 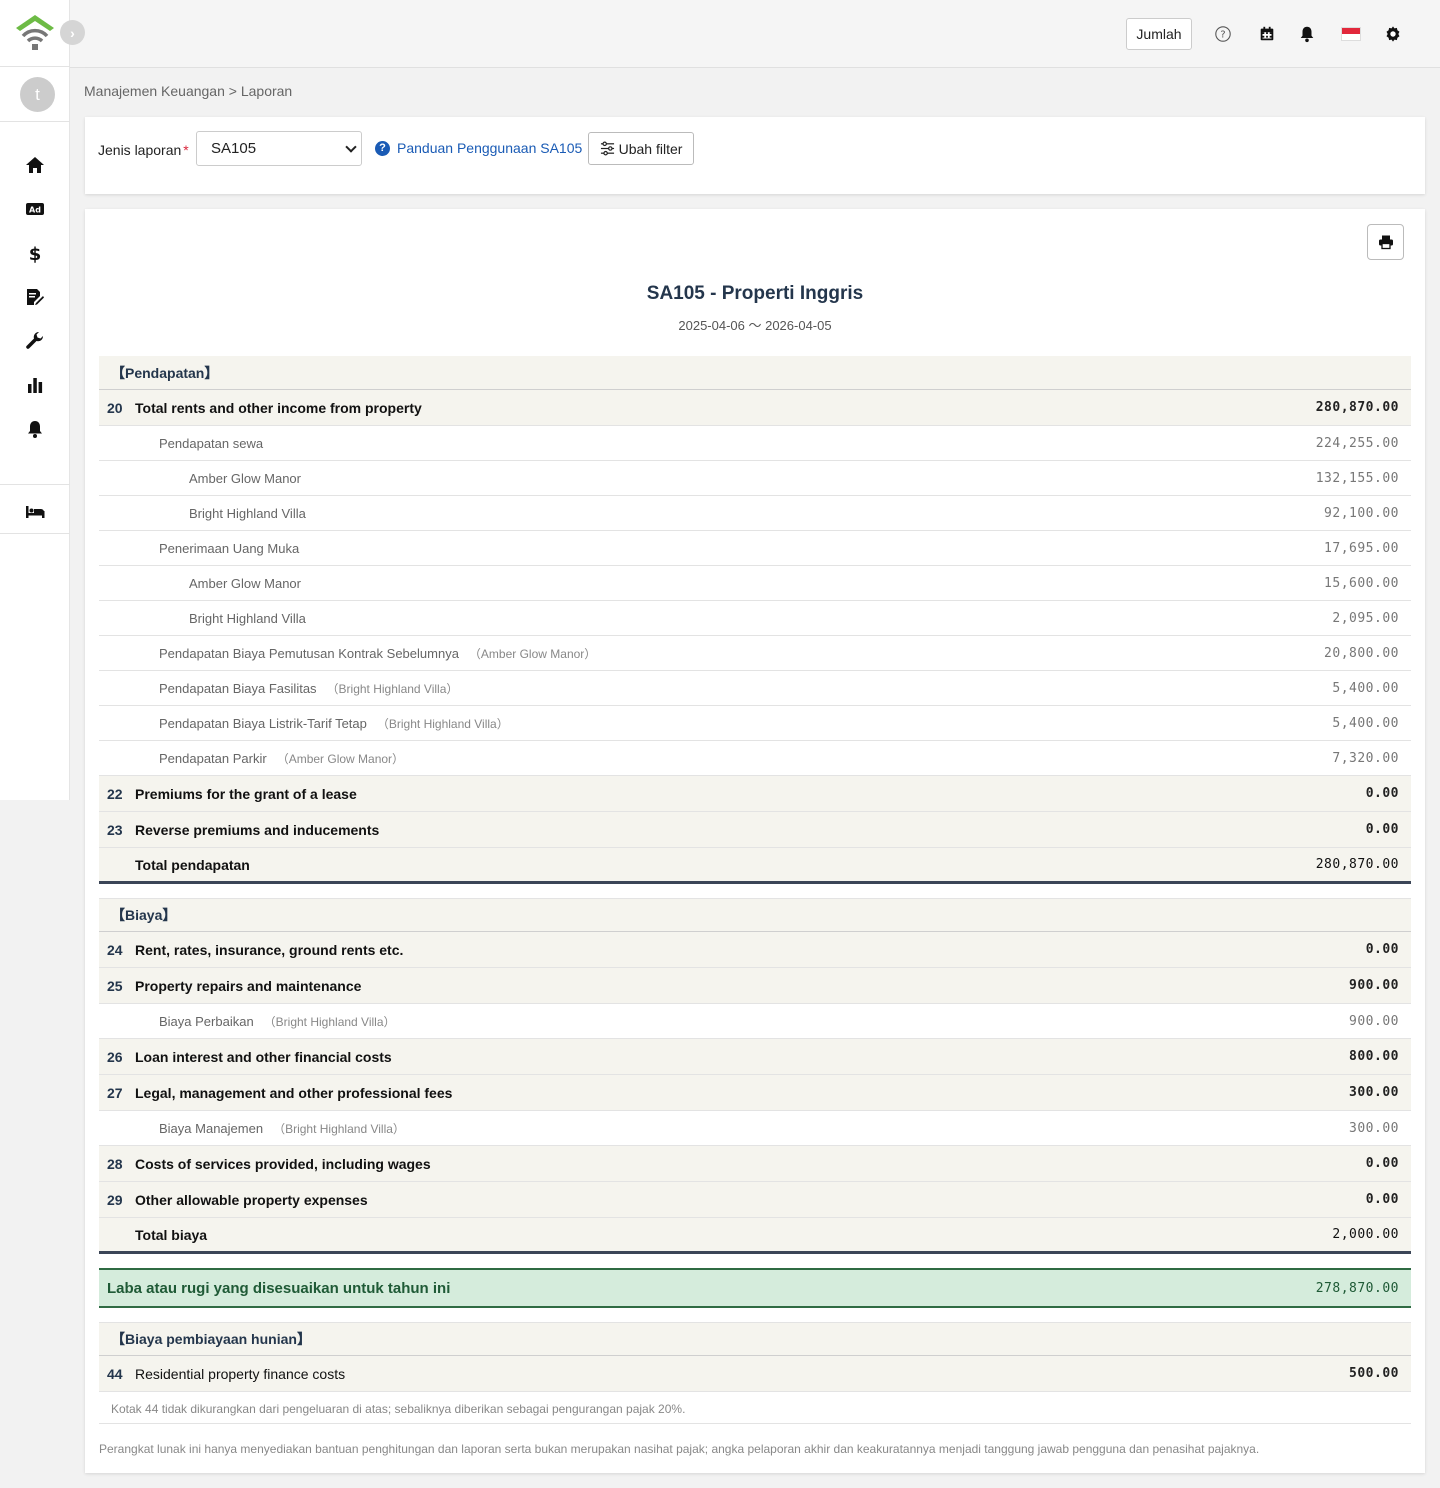 What do you see at coordinates (35, 385) in the screenshot?
I see `chart-icon` at bounding box center [35, 385].